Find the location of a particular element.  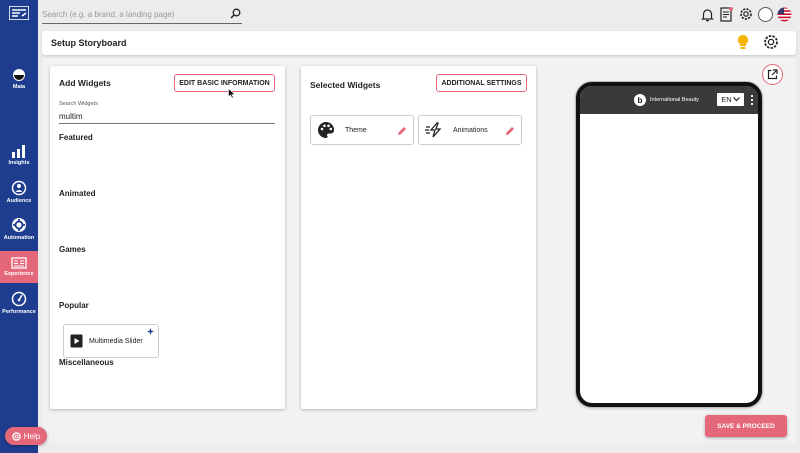

language-select: EN is located at coordinates (730, 99).